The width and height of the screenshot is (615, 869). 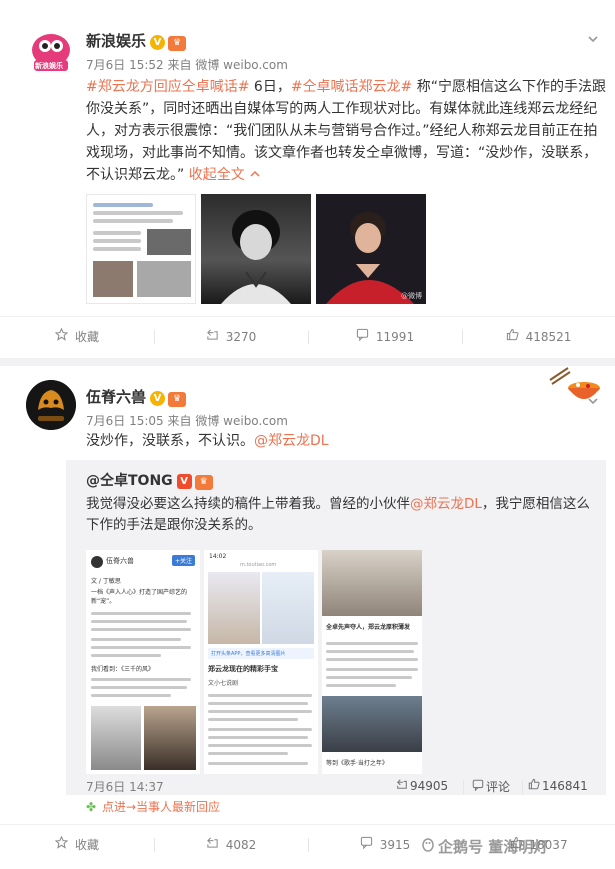 I want to click on original-time: 7月6日 14:37, so click(x=125, y=786).